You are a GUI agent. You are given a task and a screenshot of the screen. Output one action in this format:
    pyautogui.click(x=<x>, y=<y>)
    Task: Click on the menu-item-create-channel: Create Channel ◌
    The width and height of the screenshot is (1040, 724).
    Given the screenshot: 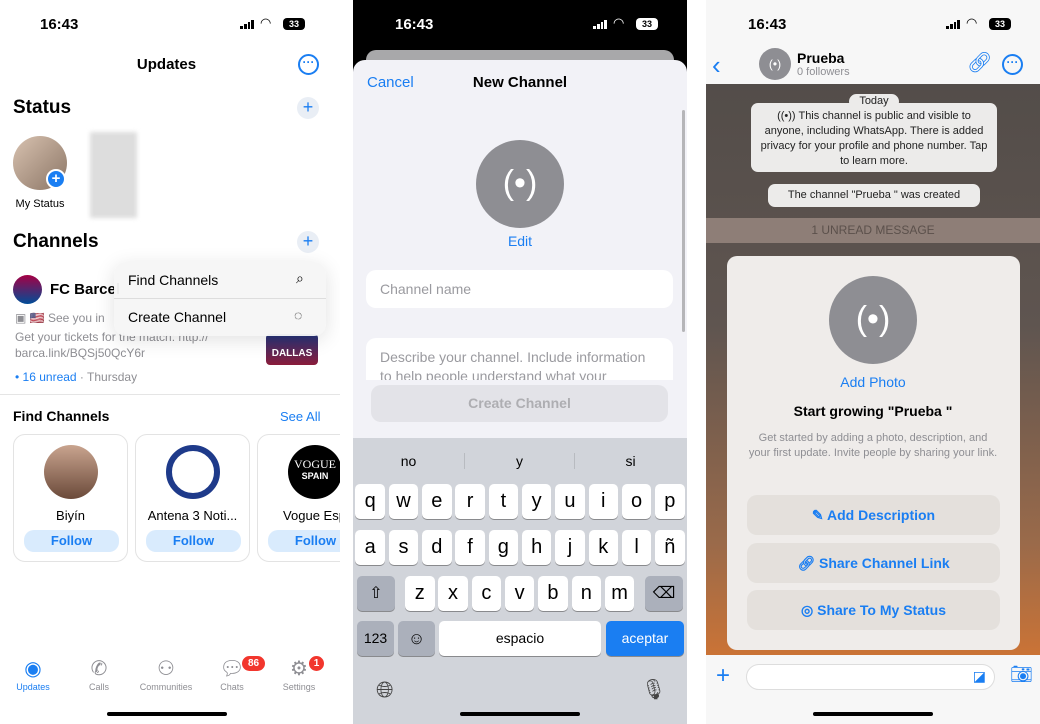 What is the action you would take?
    pyautogui.click(x=220, y=317)
    